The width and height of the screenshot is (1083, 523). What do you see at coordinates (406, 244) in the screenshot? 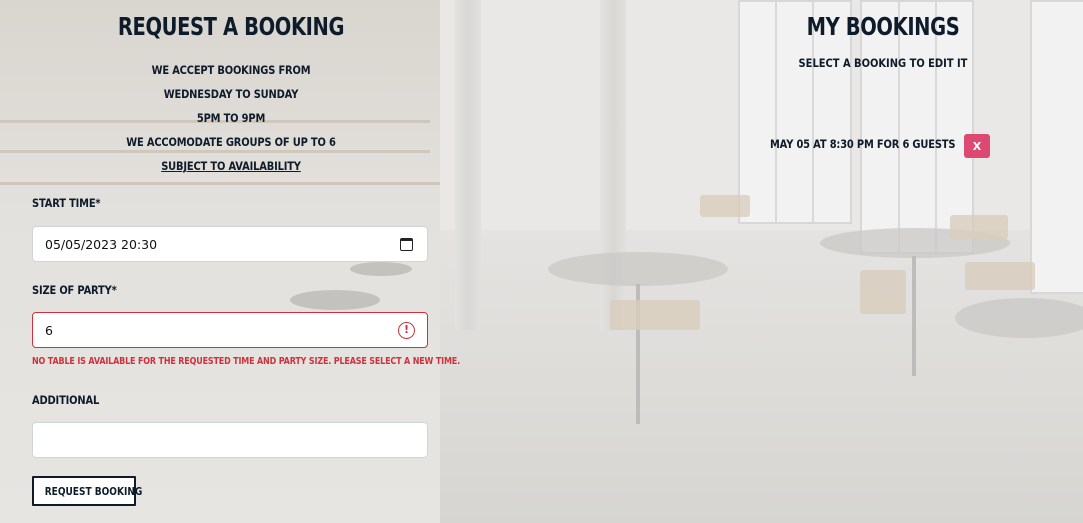
I see `calendar-icon` at bounding box center [406, 244].